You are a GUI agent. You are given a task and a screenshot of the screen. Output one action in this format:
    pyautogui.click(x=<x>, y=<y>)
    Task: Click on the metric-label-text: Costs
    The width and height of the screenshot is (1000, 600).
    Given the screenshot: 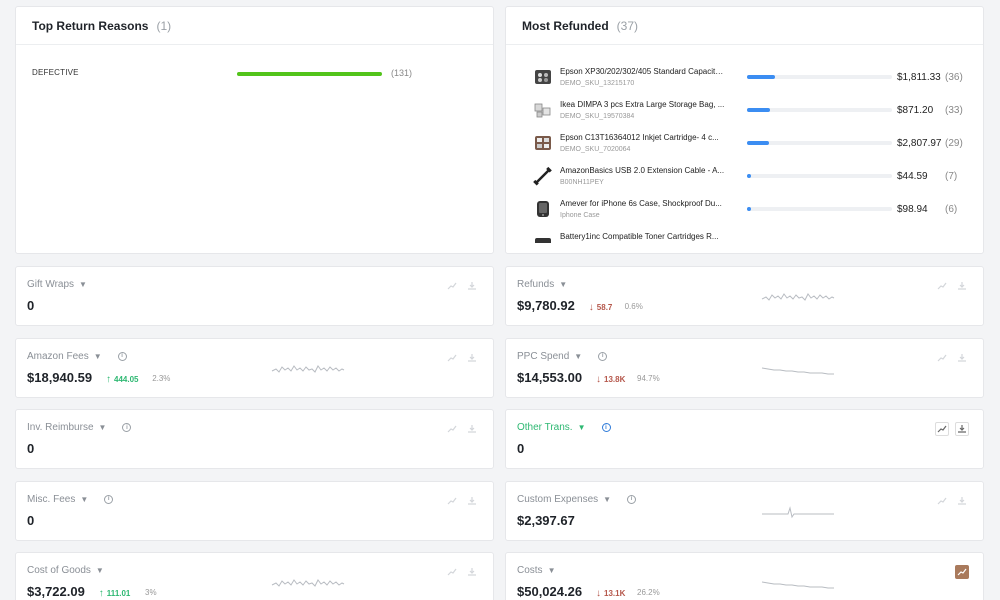 What is the action you would take?
    pyautogui.click(x=530, y=570)
    